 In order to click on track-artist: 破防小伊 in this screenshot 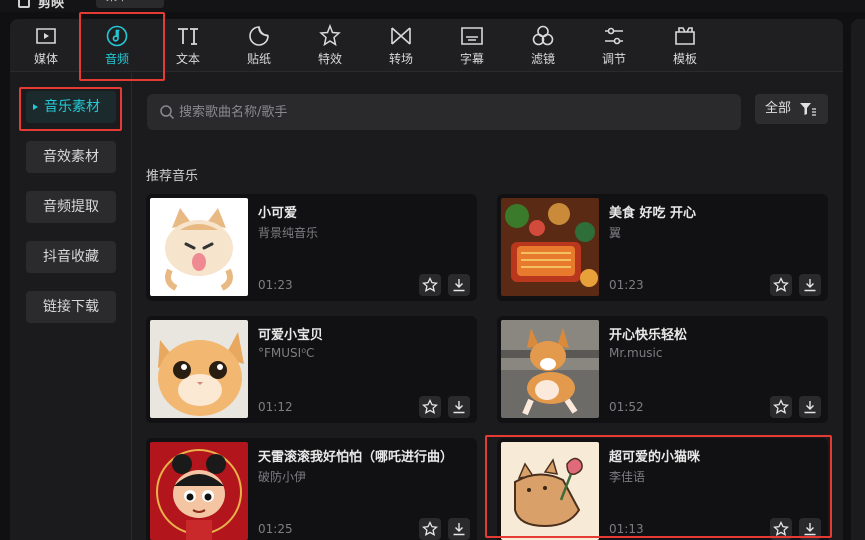, I will do `click(282, 477)`.